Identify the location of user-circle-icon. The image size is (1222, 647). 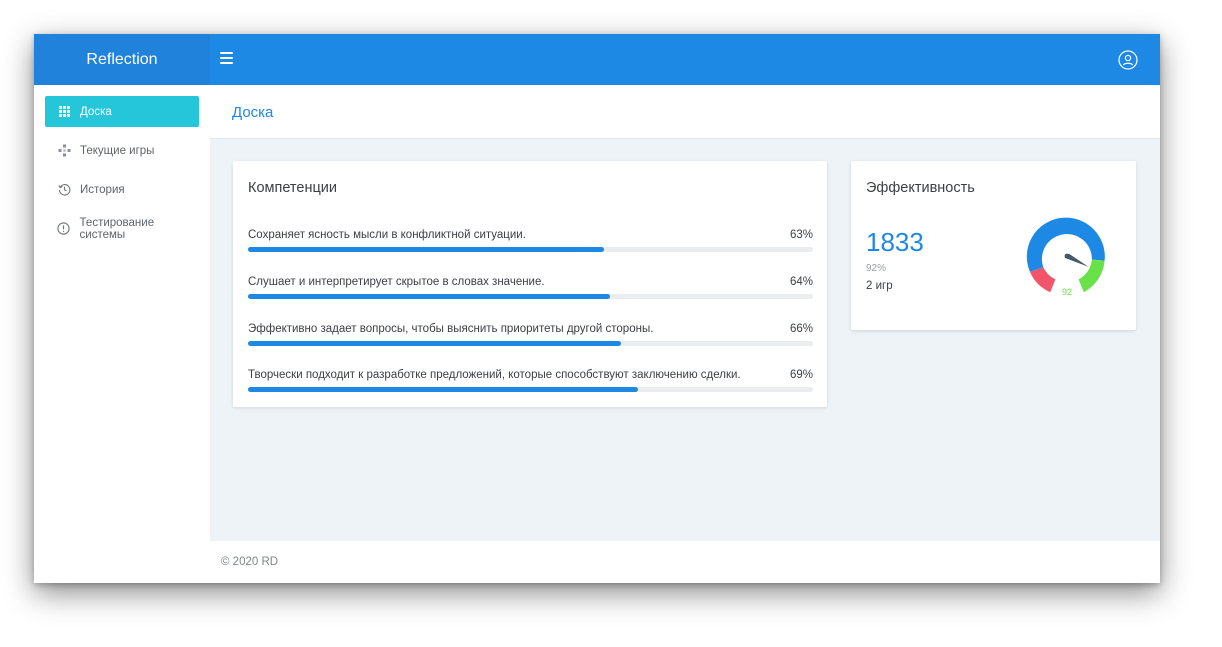
(1128, 60).